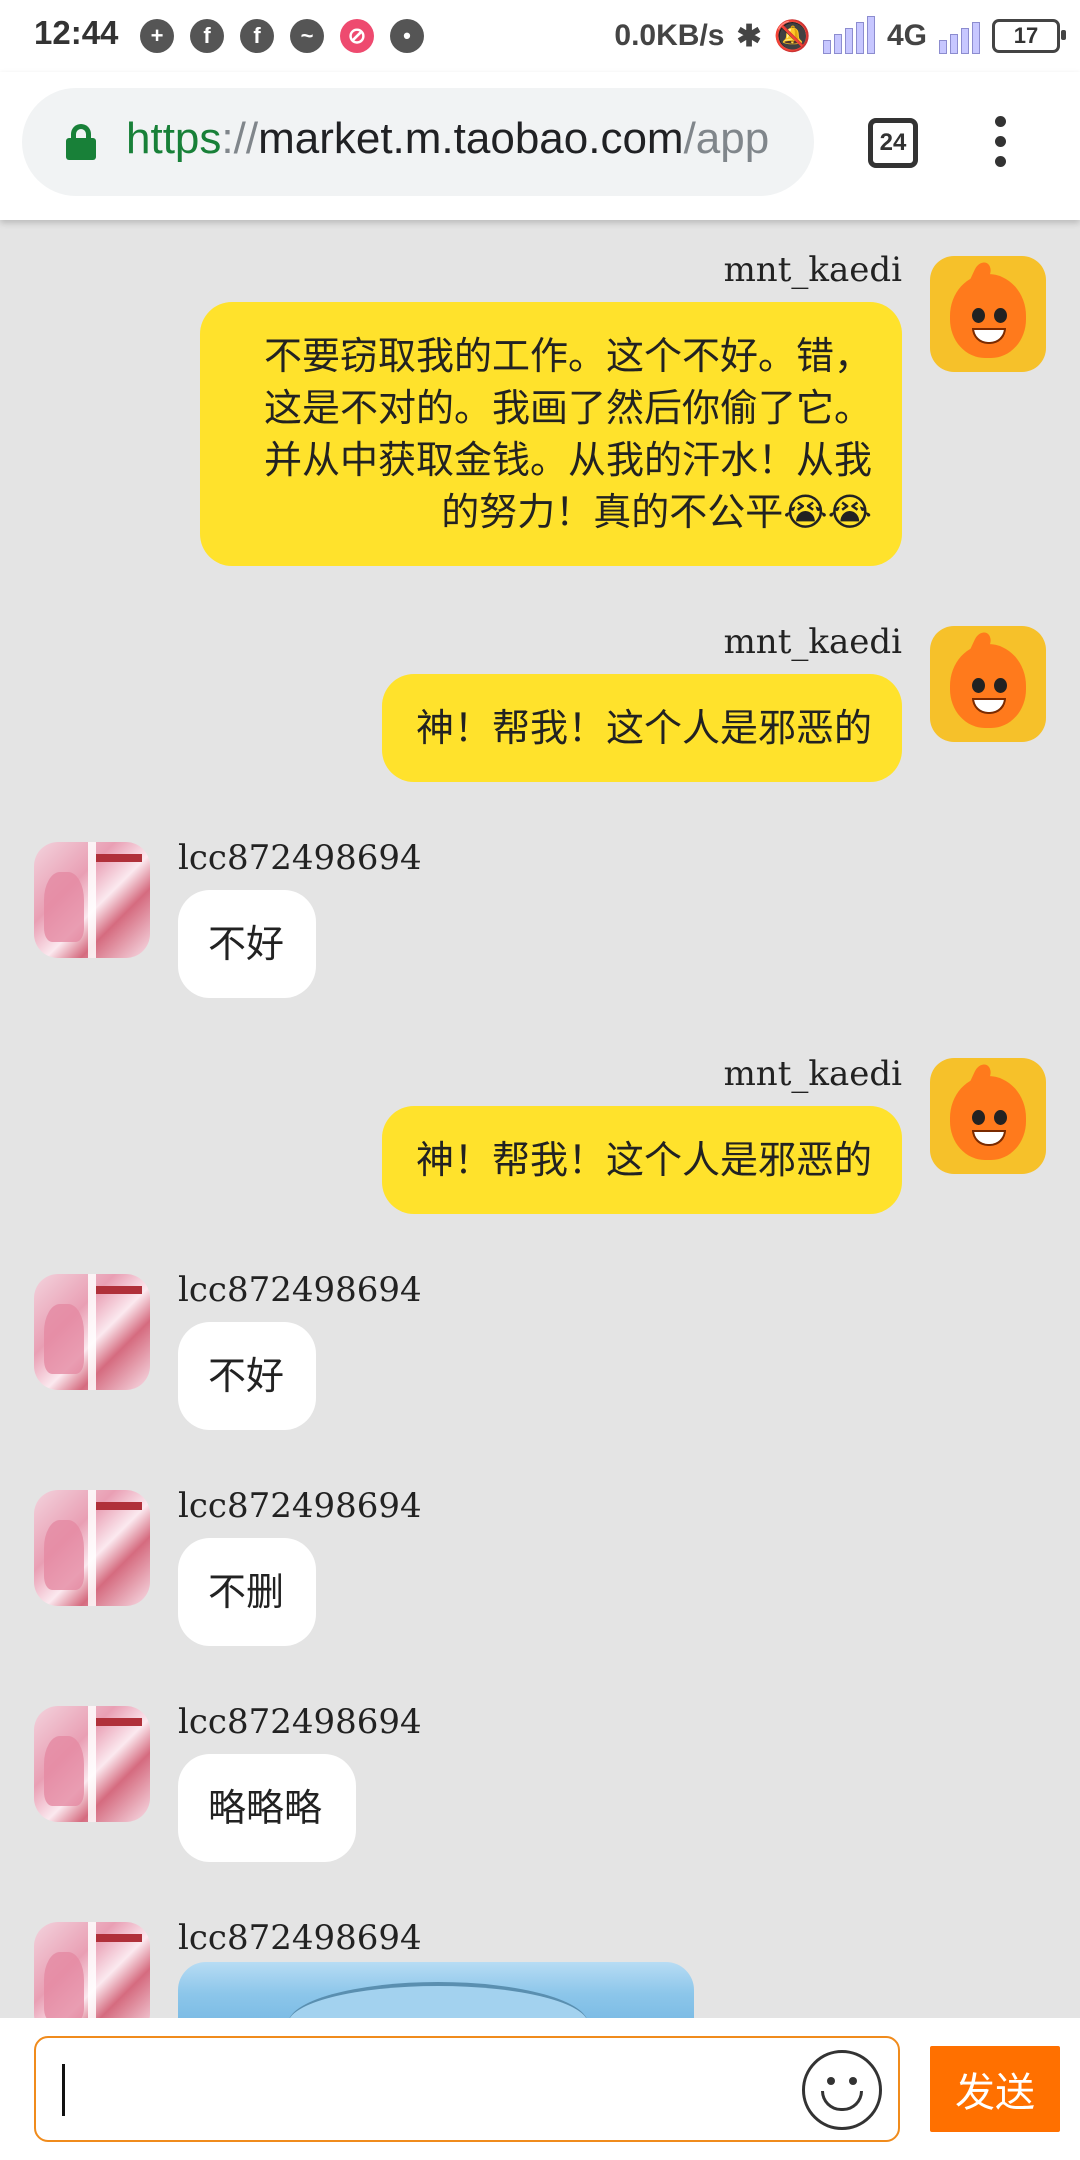 Image resolution: width=1080 pixels, height=2160 pixels. I want to click on message-input, so click(467, 2089).